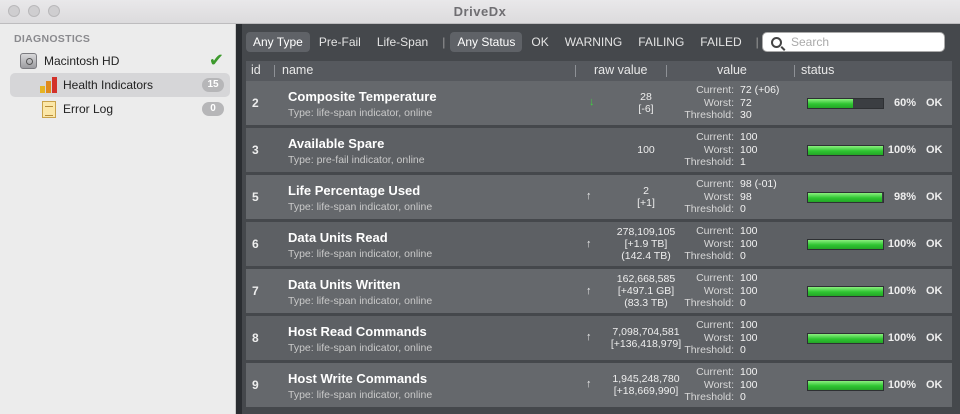 This screenshot has height=414, width=960. What do you see at coordinates (746, 102) in the screenshot?
I see `worst-value: 72` at bounding box center [746, 102].